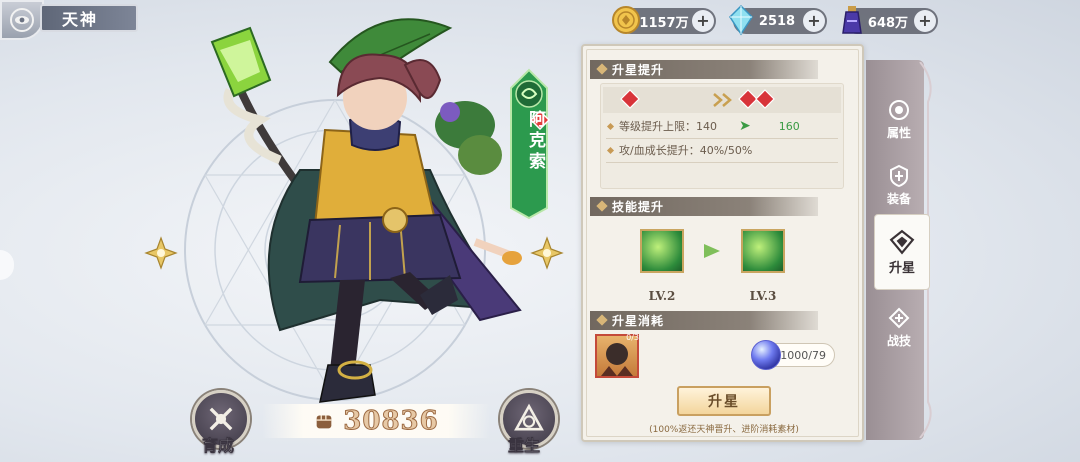  I want to click on triangle-sigil-icon, so click(529, 417).